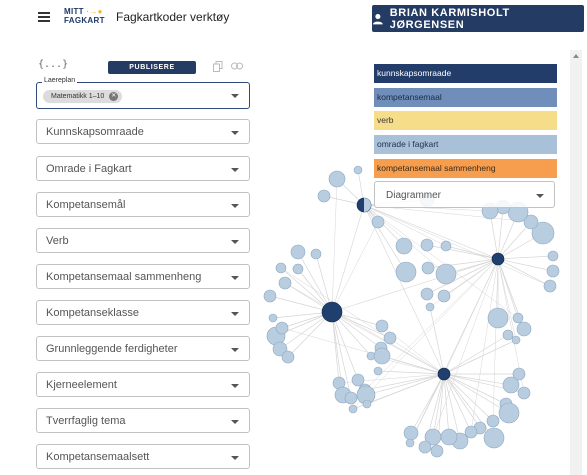 The image size is (587, 475). What do you see at coordinates (86, 205) in the screenshot?
I see `field-label: Kompetansemål` at bounding box center [86, 205].